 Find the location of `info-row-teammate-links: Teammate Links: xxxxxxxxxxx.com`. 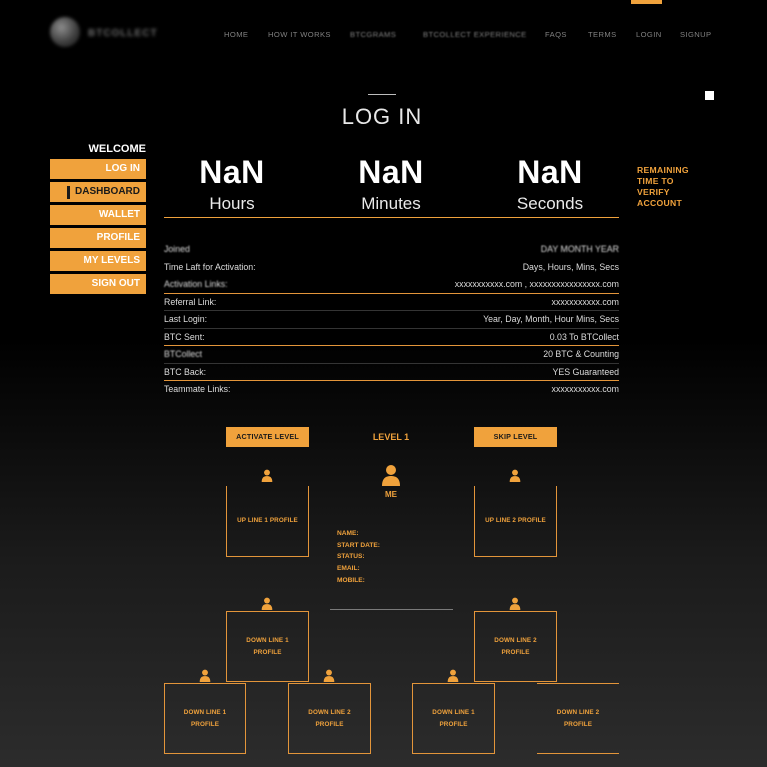

info-row-teammate-links: Teammate Links: xxxxxxxxxxx.com is located at coordinates (391, 390).